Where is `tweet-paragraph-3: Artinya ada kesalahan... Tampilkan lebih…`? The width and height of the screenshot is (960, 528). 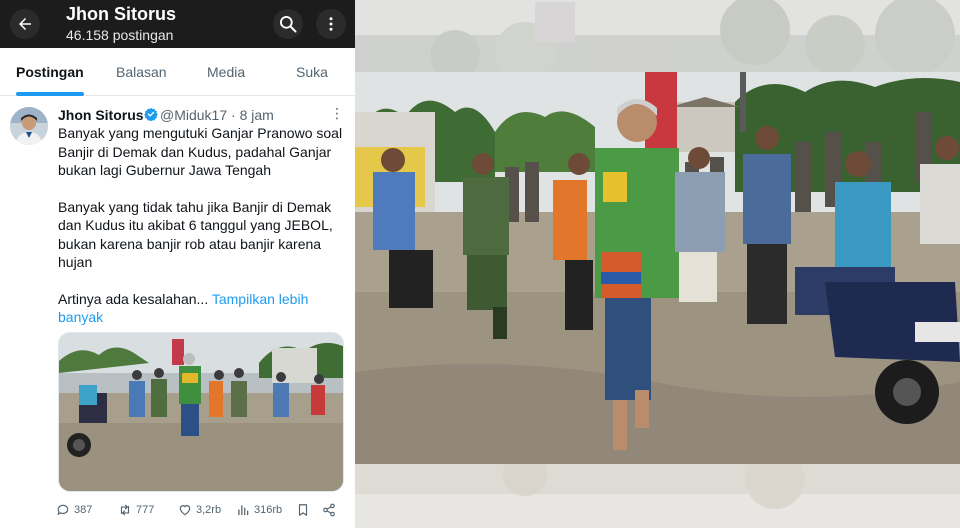
tweet-paragraph-3: Artinya ada kesalahan... Tampilkan lebih… is located at coordinates (204, 308).